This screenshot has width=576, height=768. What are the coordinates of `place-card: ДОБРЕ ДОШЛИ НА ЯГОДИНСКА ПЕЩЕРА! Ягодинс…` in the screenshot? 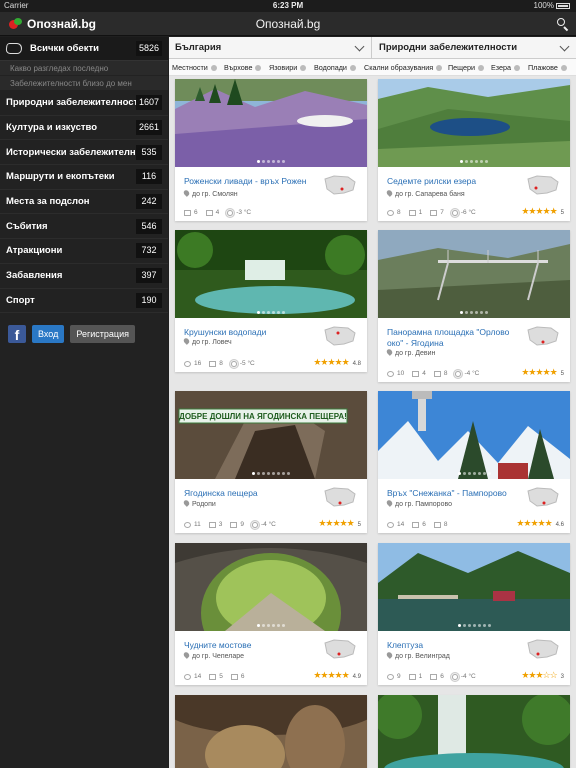 It's located at (271, 462).